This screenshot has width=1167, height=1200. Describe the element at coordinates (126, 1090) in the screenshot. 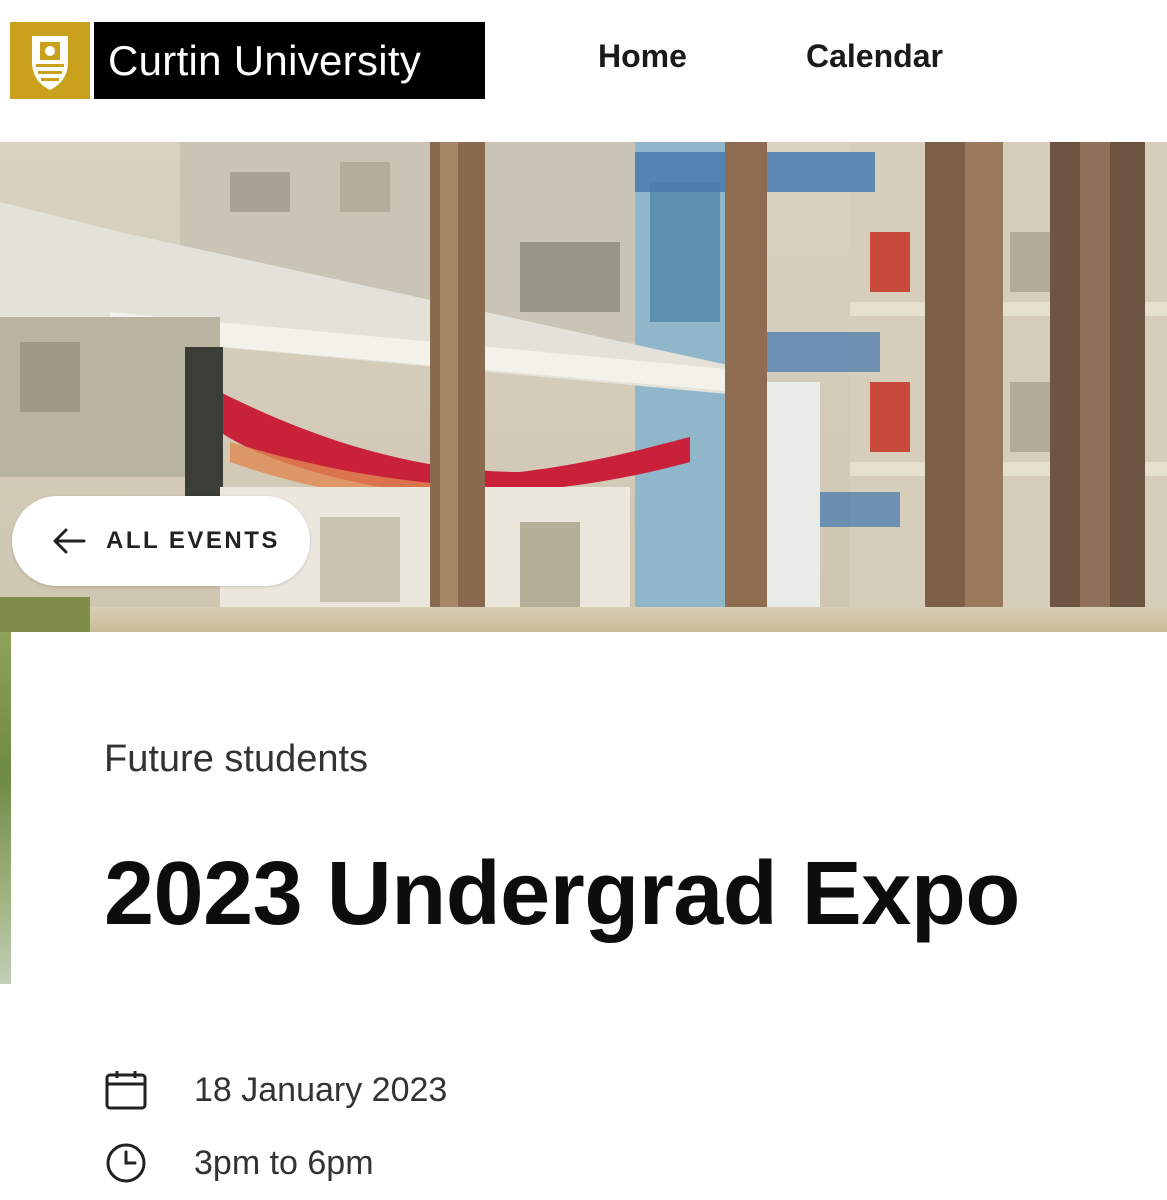

I see `calendar-icon` at that location.